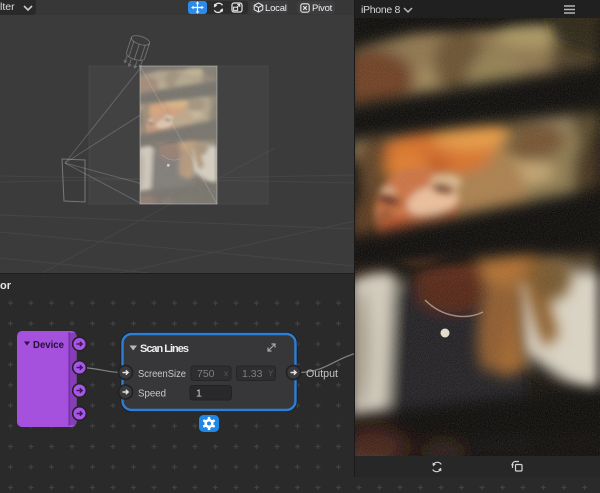 This screenshot has height=493, width=600. Describe the element at coordinates (162, 374) in the screenshot. I see `svg-text: ScreenSize` at that location.